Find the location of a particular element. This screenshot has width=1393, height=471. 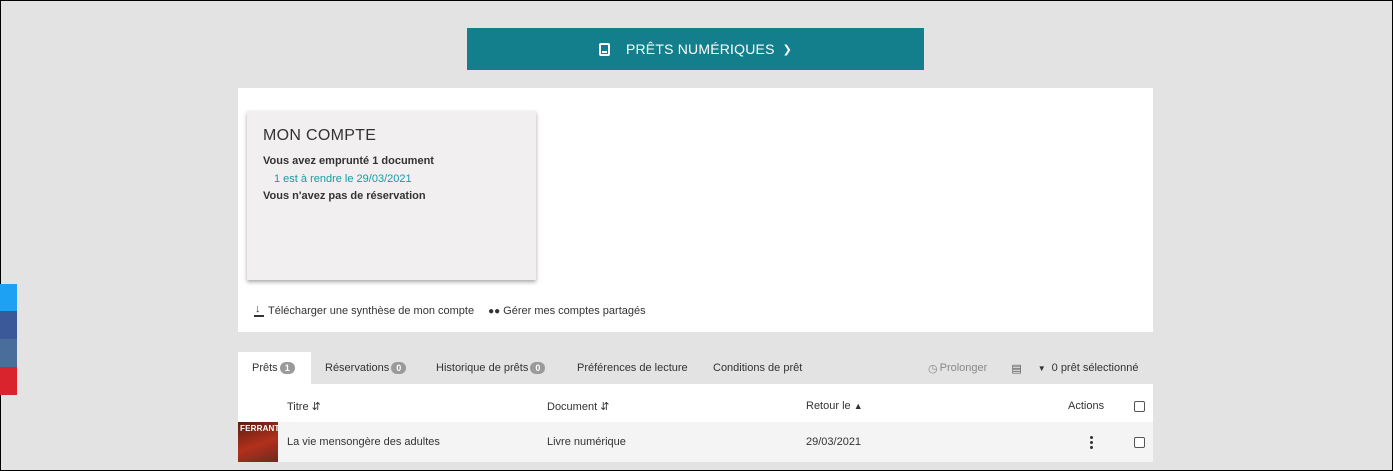

col-actions: Actions is located at coordinates (1086, 406).